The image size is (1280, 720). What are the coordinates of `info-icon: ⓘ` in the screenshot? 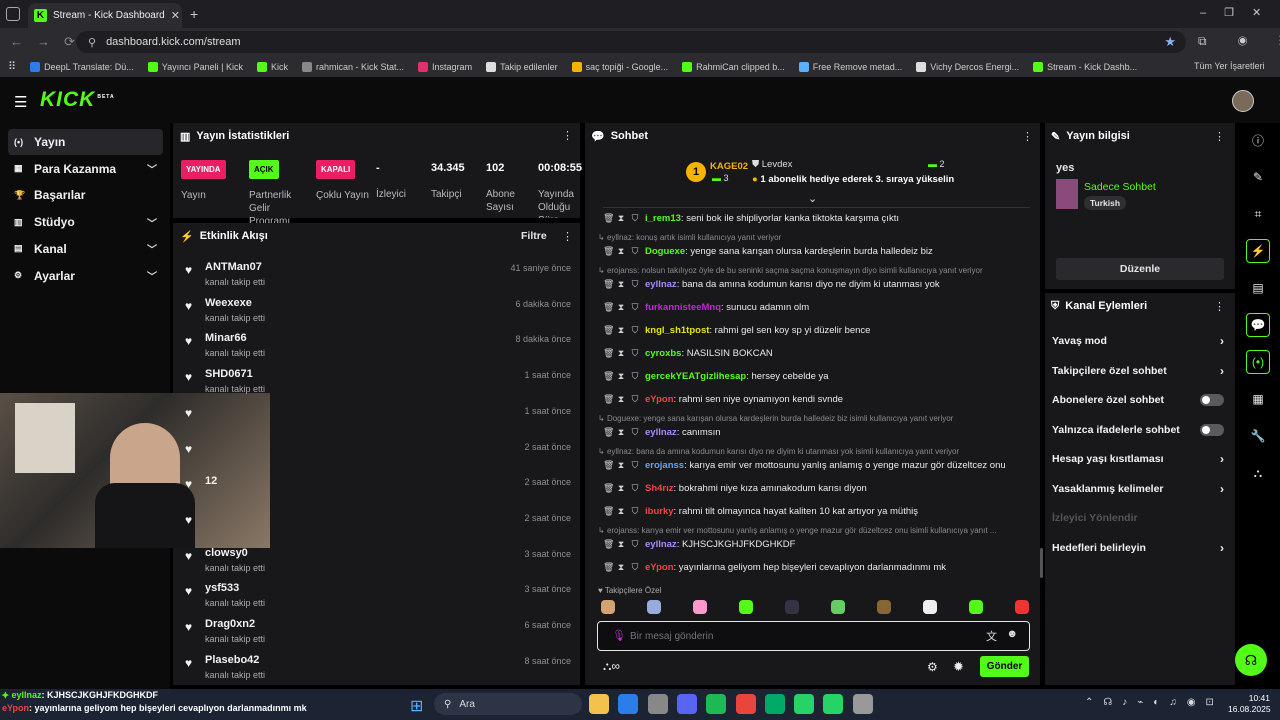 It's located at (1258, 140).